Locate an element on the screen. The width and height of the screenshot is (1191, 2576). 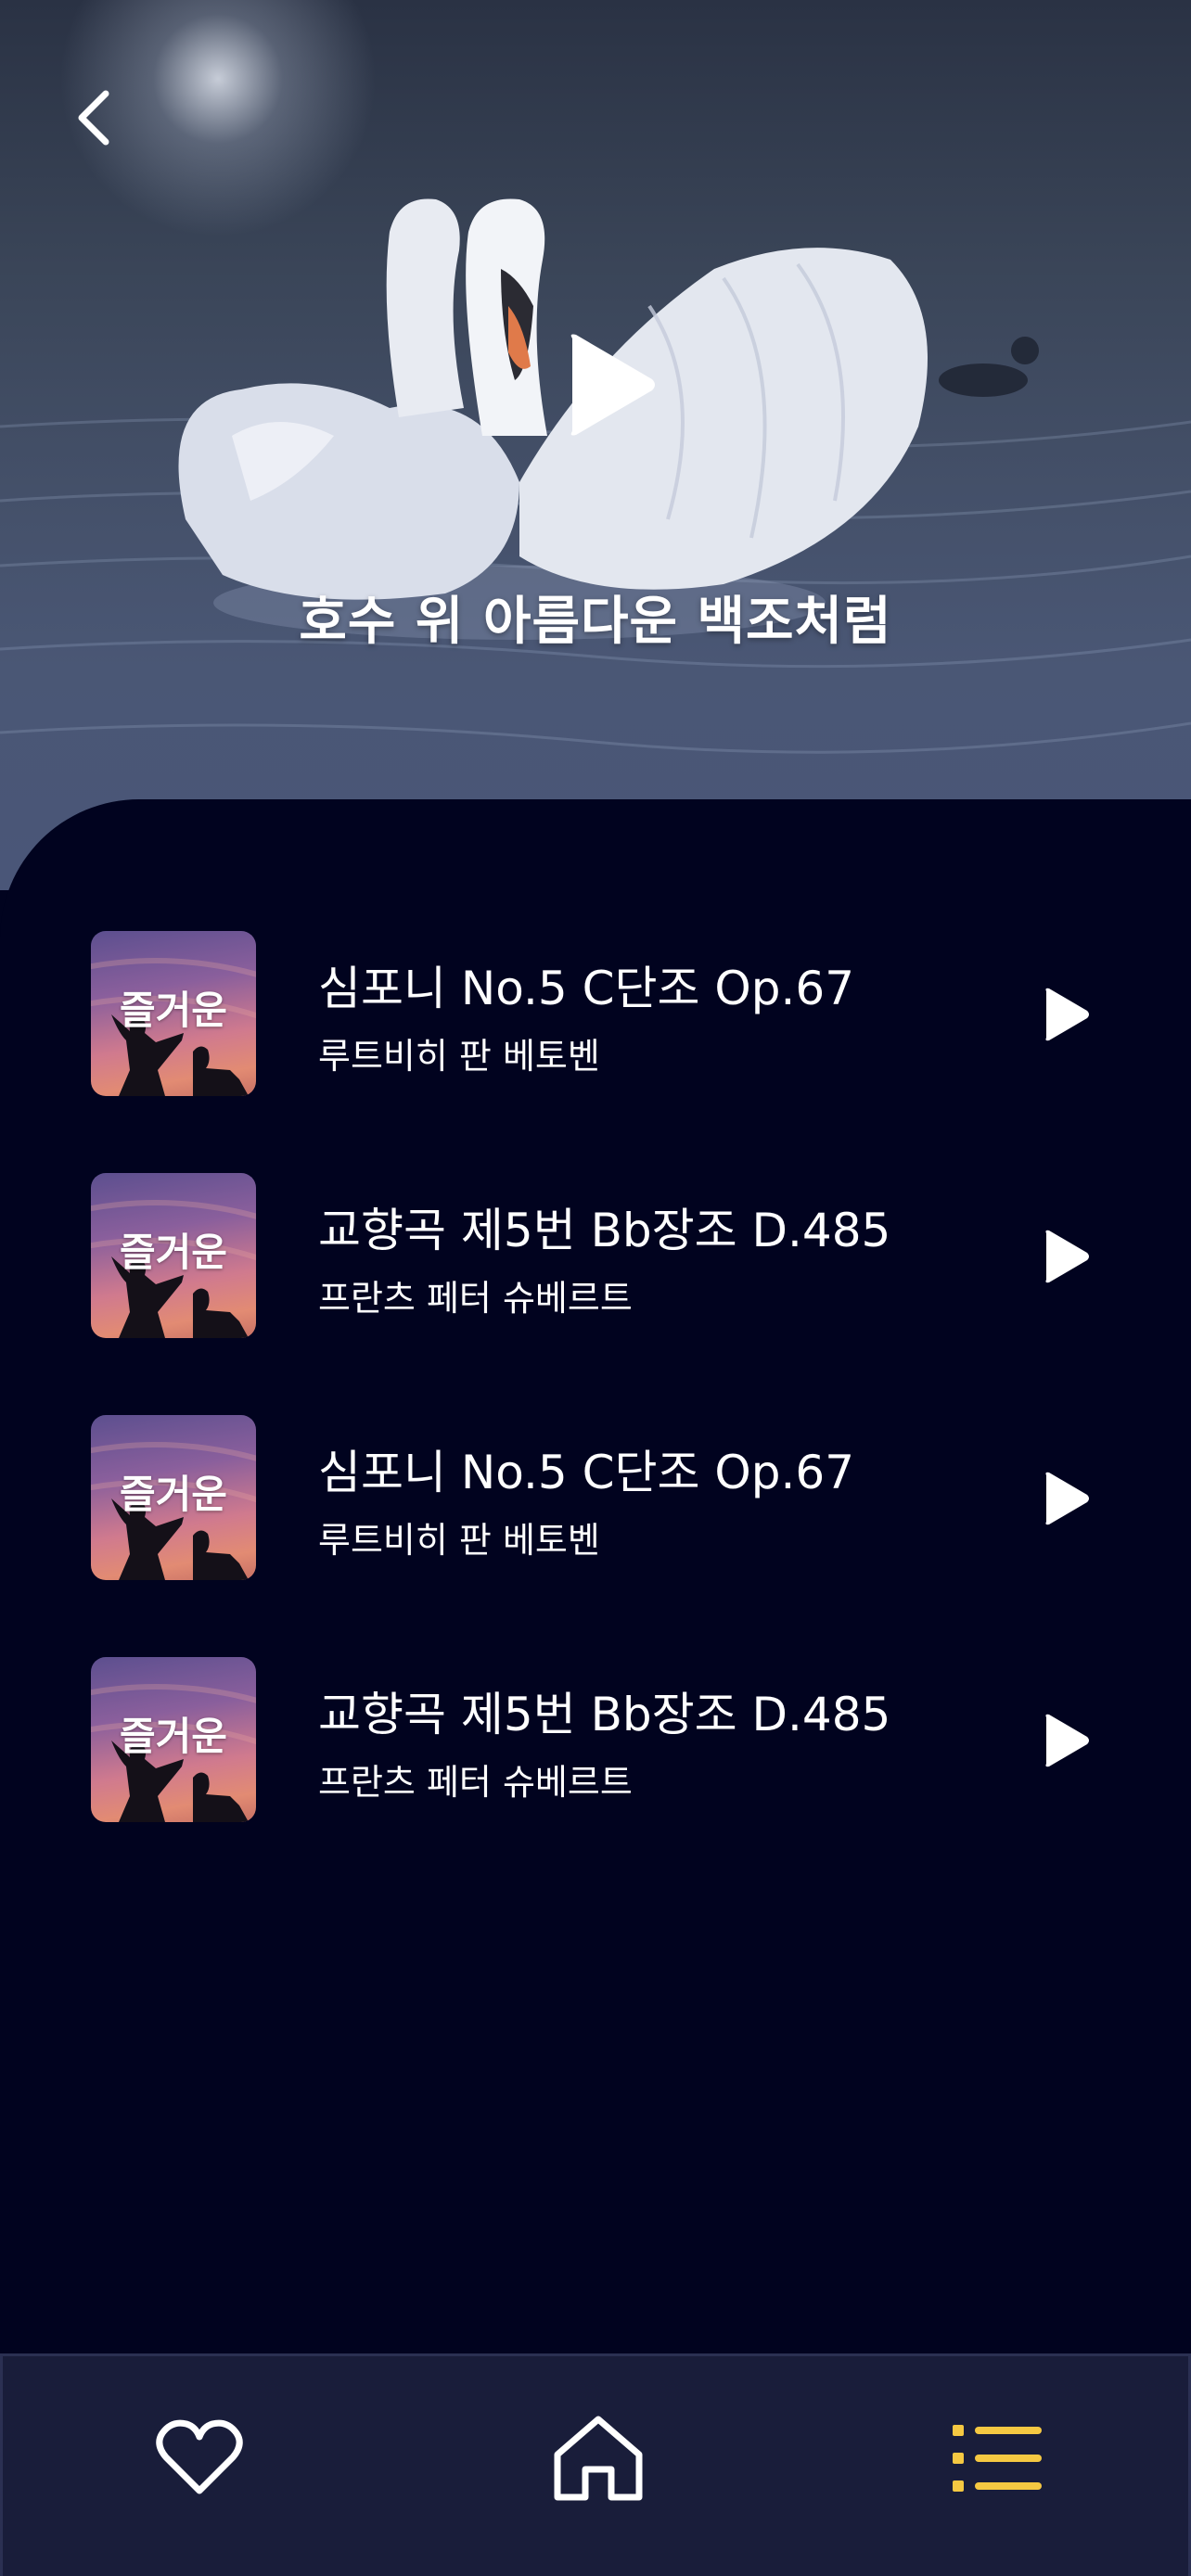
nav-playlist is located at coordinates (997, 2458).